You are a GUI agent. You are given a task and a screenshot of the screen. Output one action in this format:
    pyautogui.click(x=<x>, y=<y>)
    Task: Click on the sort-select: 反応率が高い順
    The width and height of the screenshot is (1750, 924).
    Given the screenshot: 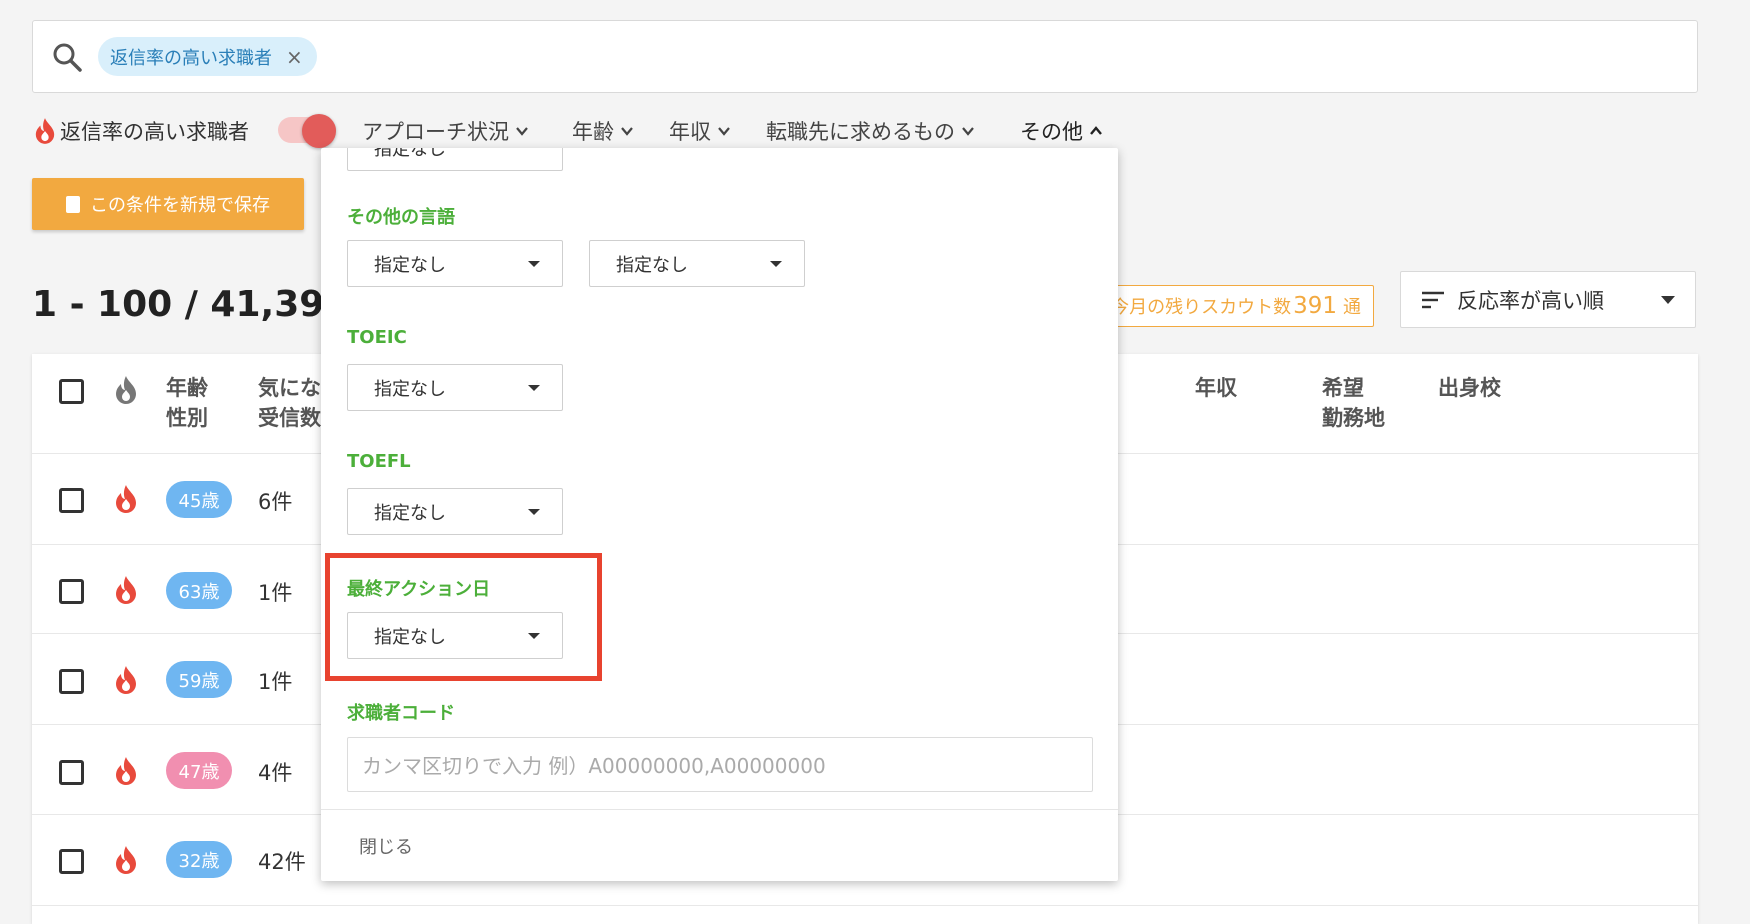 What is the action you would take?
    pyautogui.click(x=1548, y=299)
    